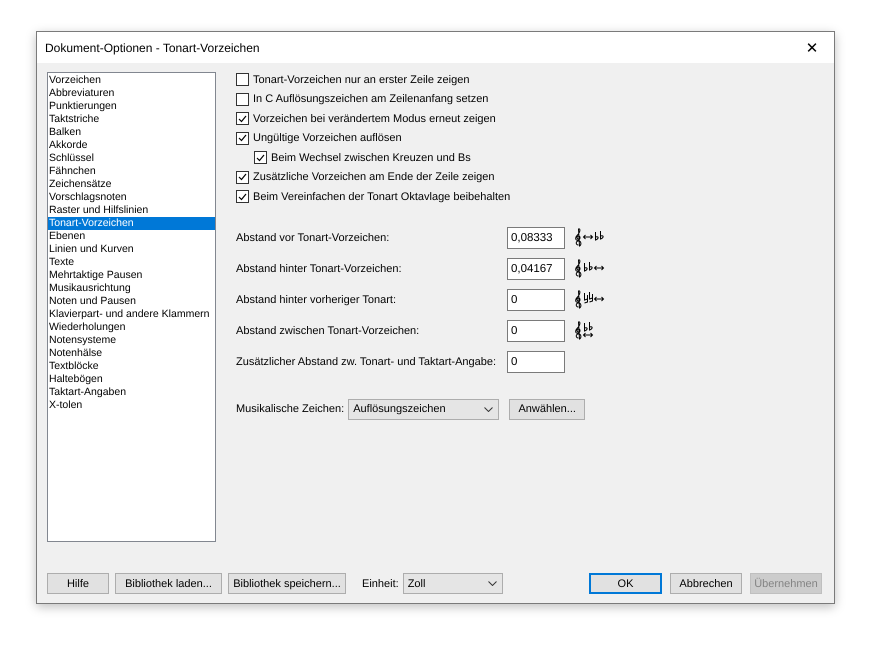 The height and width of the screenshot is (657, 879). Describe the element at coordinates (131, 314) in the screenshot. I see `list-item: Klavierpart- und andere Klammern` at that location.